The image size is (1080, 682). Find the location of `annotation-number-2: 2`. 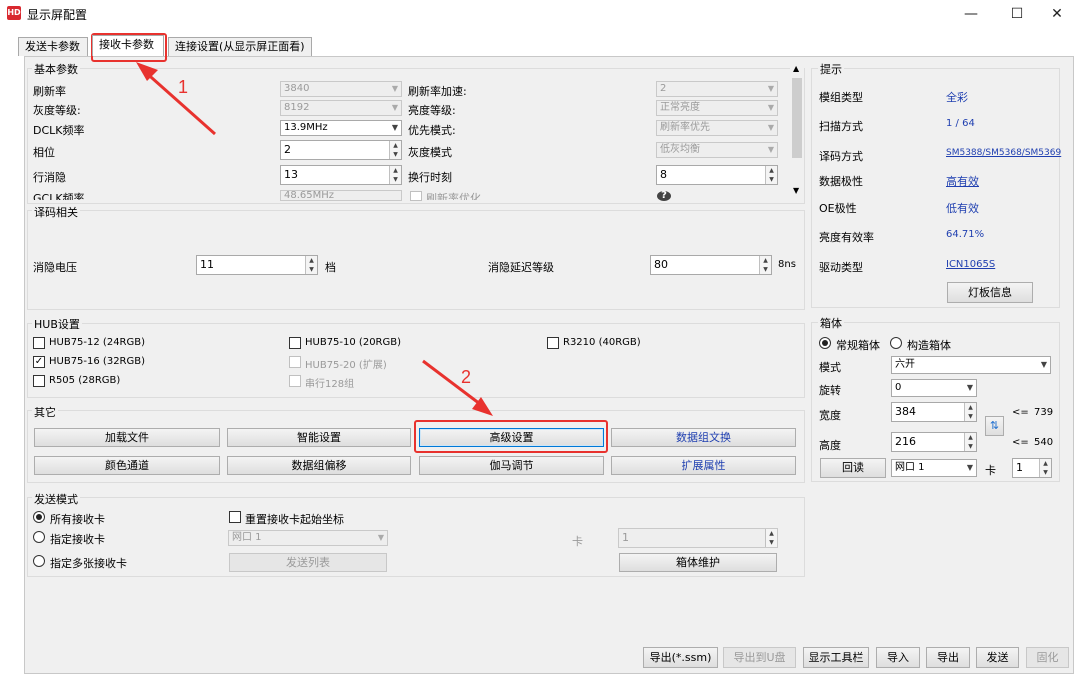

annotation-number-2: 2 is located at coordinates (466, 377).